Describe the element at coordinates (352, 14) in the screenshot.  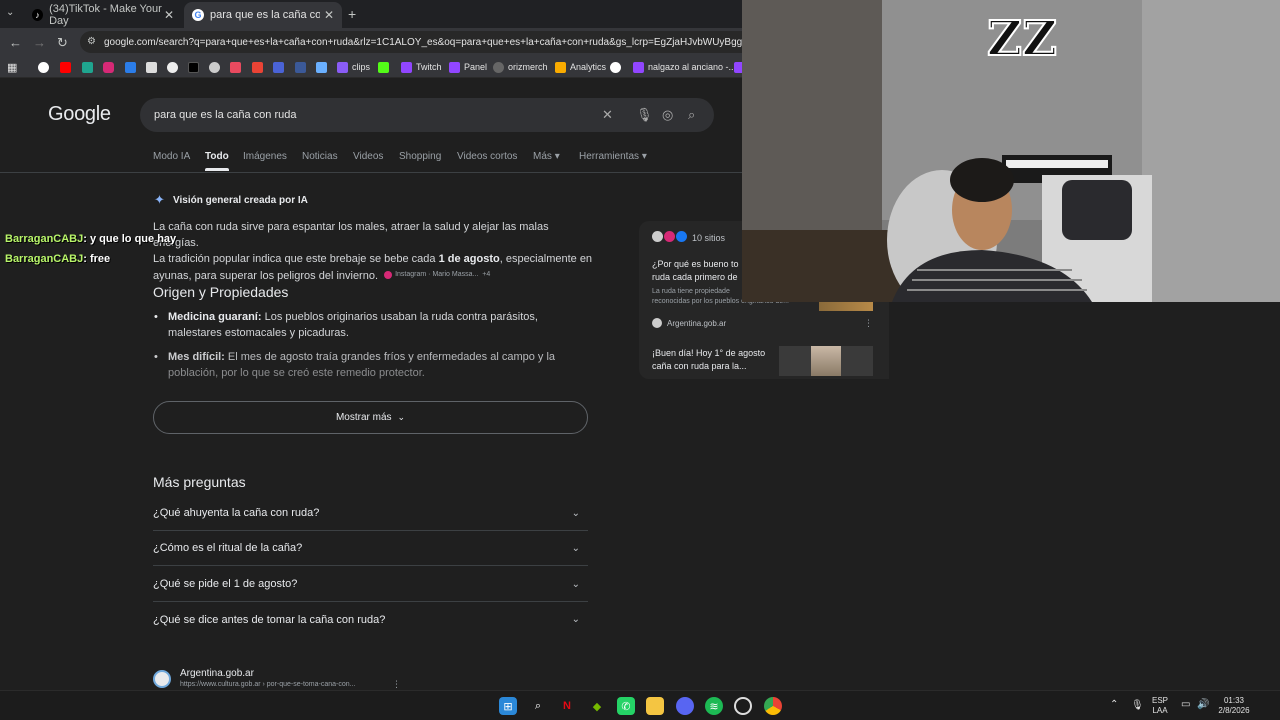
I see `new-tab-icon: +` at that location.